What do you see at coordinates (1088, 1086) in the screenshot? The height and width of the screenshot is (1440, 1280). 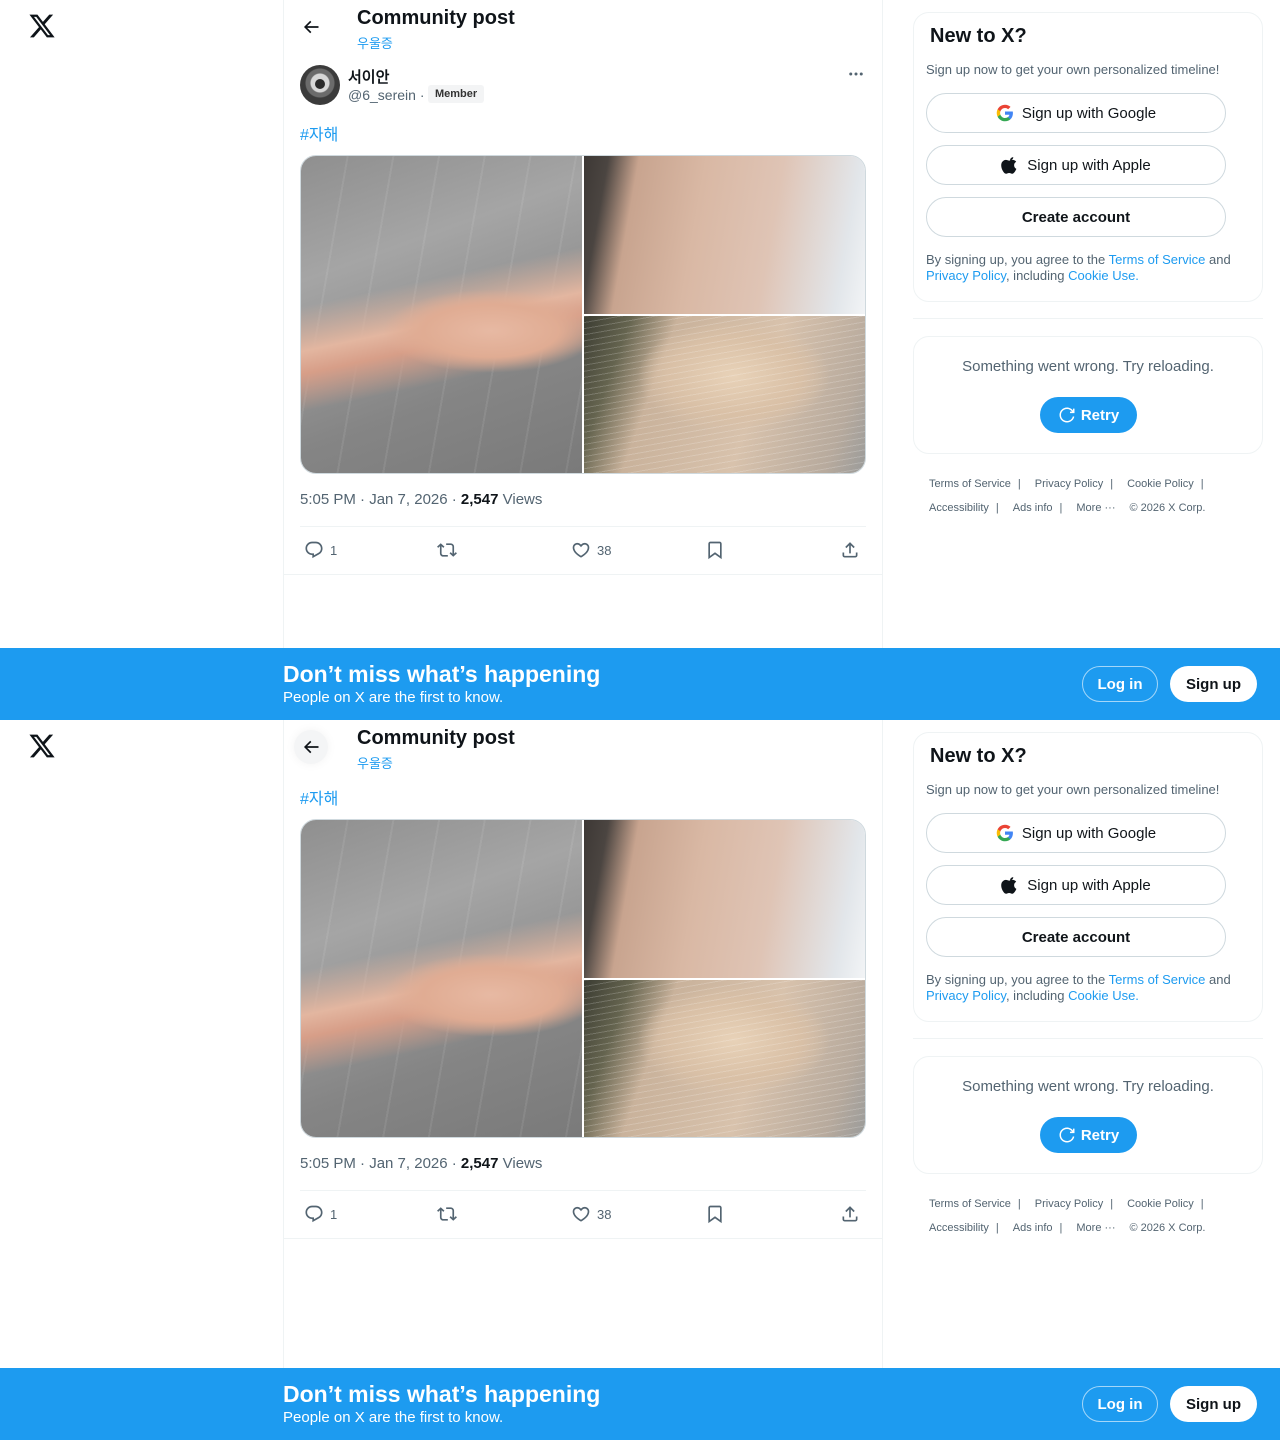 I see `error-message: Something went wrong. Try reloading.` at bounding box center [1088, 1086].